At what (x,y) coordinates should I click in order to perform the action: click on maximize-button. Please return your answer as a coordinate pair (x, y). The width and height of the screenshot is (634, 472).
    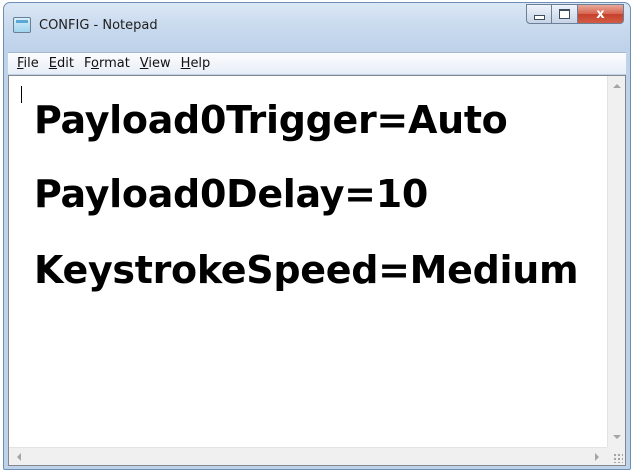
    Looking at the image, I should click on (565, 14).